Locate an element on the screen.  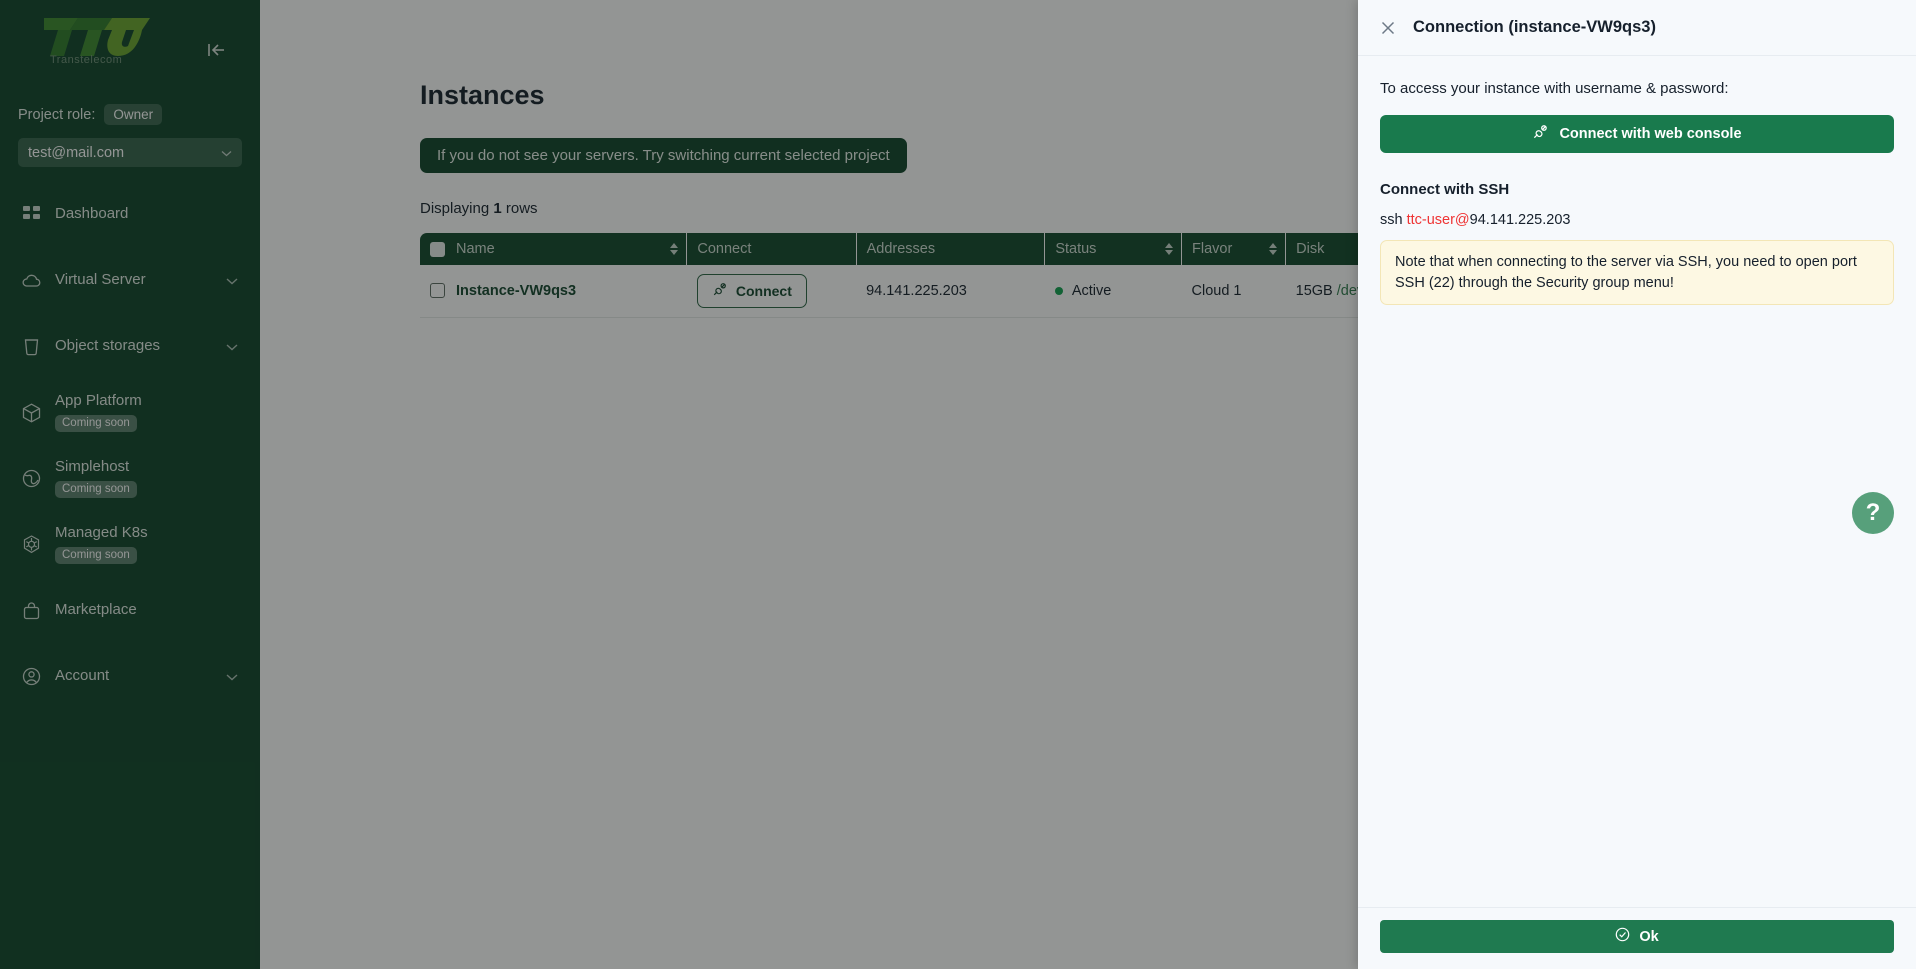
drawer-header: Connection (instance-VW9qs3) is located at coordinates (1637, 28).